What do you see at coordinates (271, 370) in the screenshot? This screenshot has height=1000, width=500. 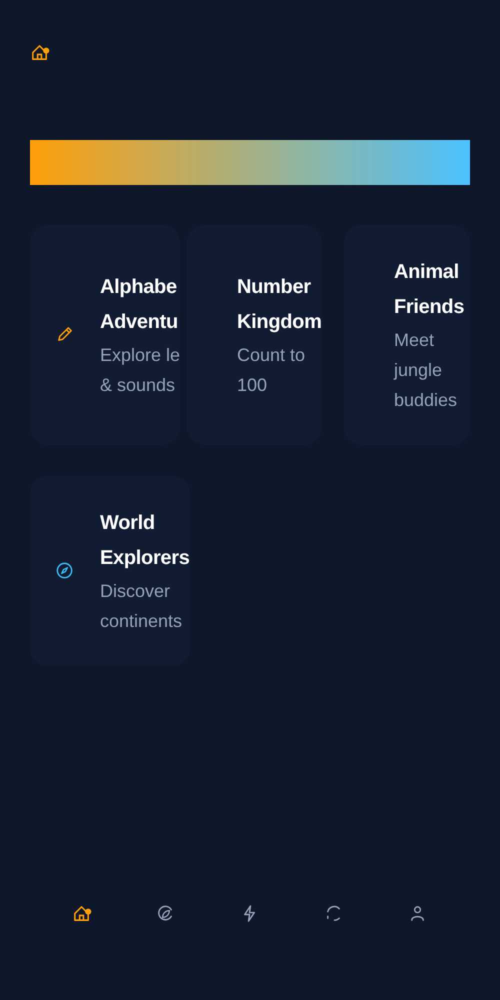 I see `card-description: Count to 100` at bounding box center [271, 370].